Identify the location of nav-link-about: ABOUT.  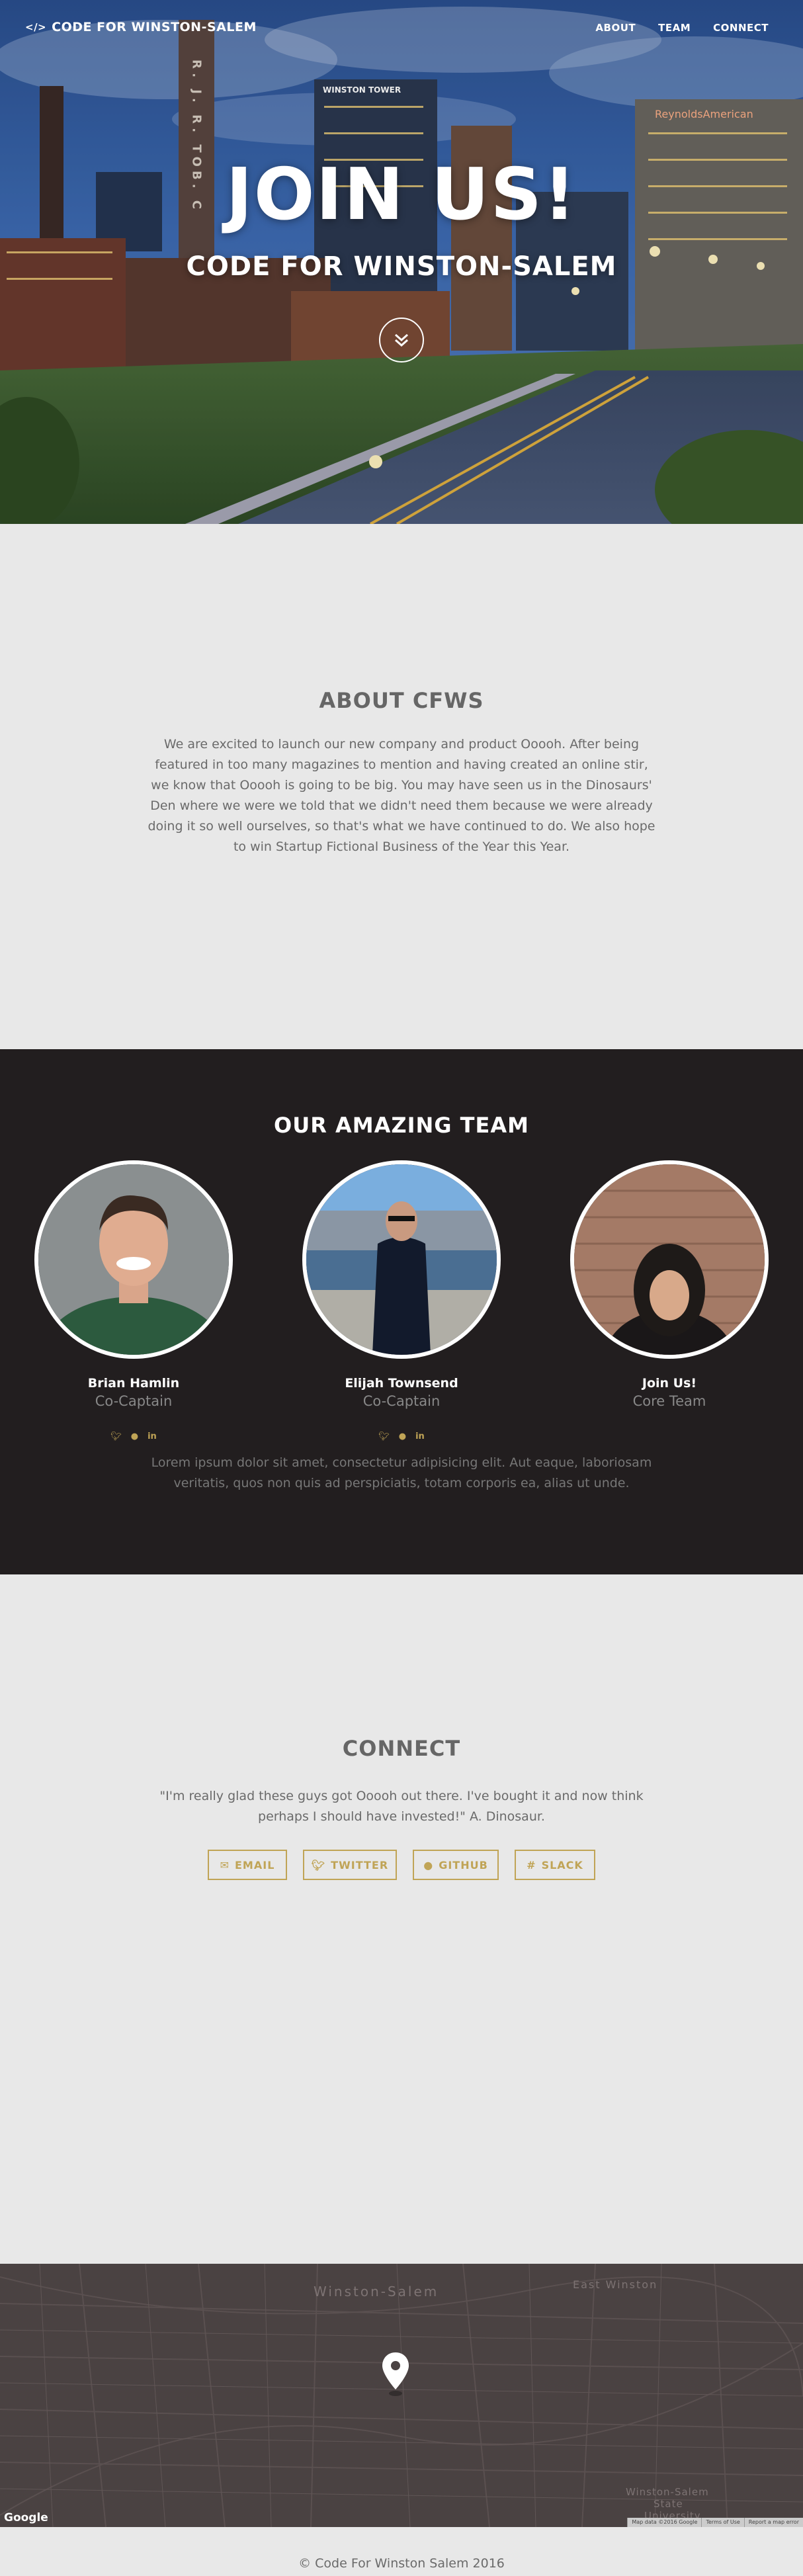
(615, 28).